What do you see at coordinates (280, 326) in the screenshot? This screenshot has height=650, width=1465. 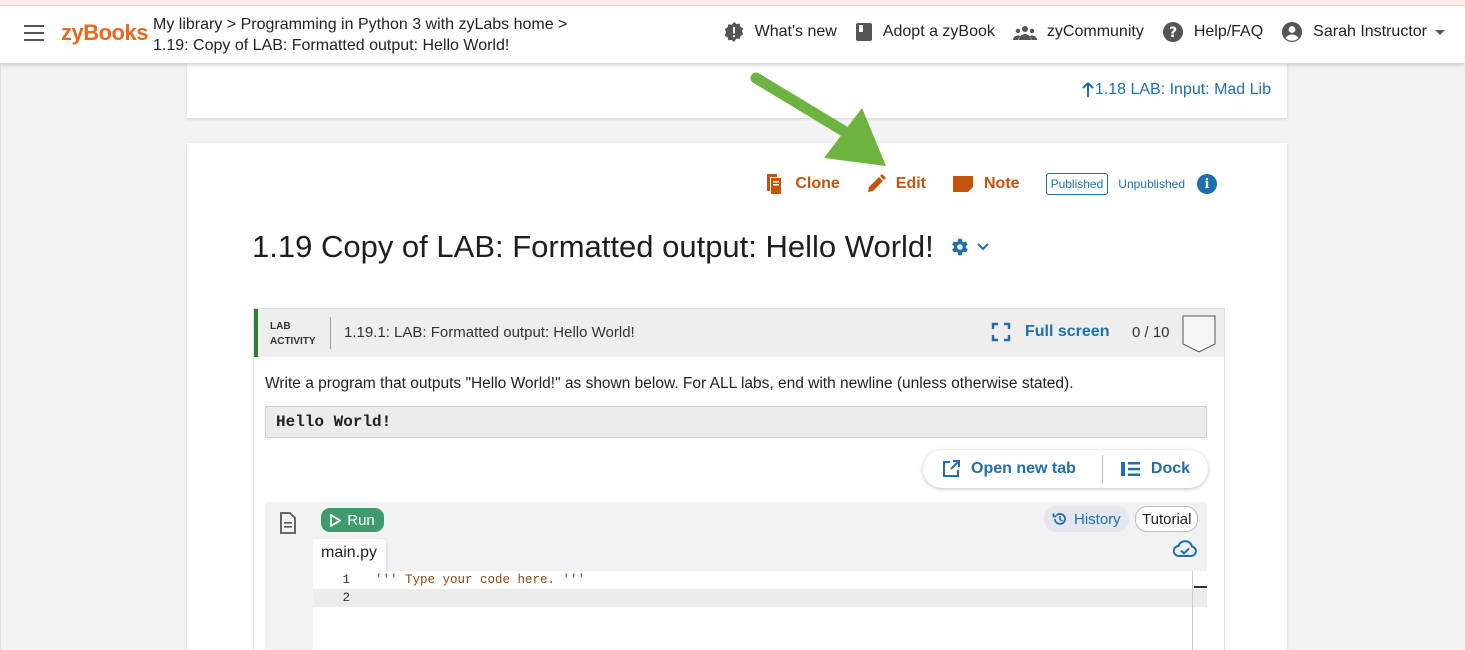 I see `lab-tag-line-1: LAB` at bounding box center [280, 326].